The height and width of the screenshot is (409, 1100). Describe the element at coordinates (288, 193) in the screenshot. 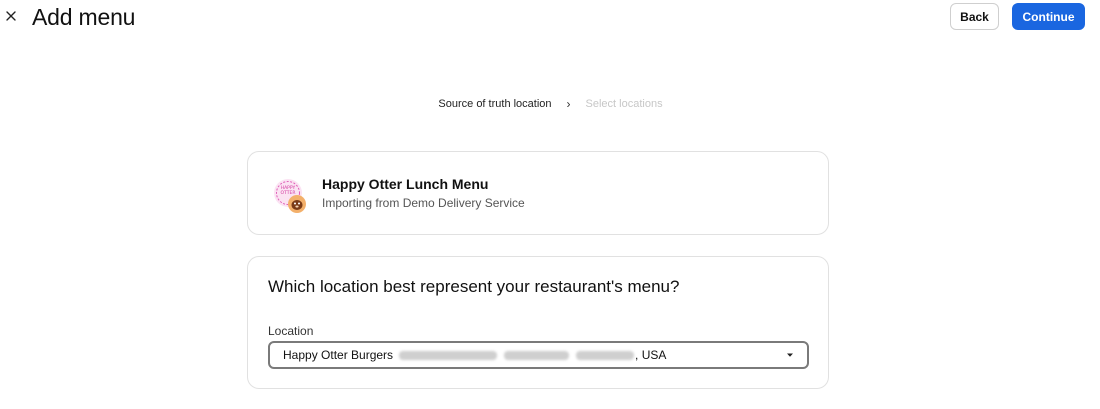

I see `svg-text: OTTER` at that location.